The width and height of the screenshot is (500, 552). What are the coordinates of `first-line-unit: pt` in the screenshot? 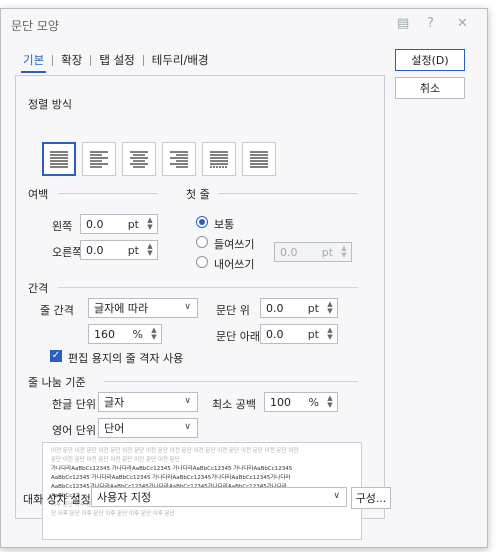 It's located at (327, 252).